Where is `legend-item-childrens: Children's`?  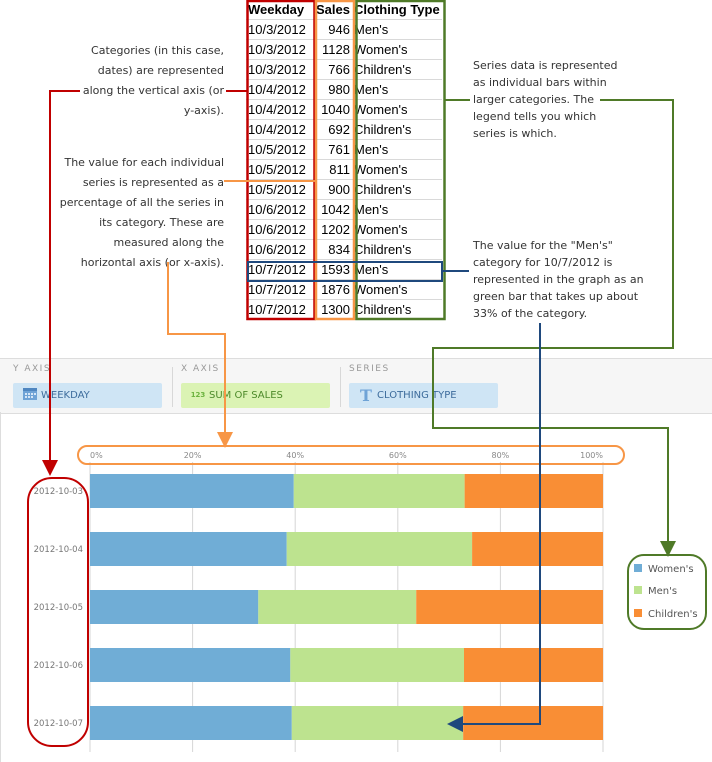
legend-item-childrens: Children's is located at coordinates (666, 615).